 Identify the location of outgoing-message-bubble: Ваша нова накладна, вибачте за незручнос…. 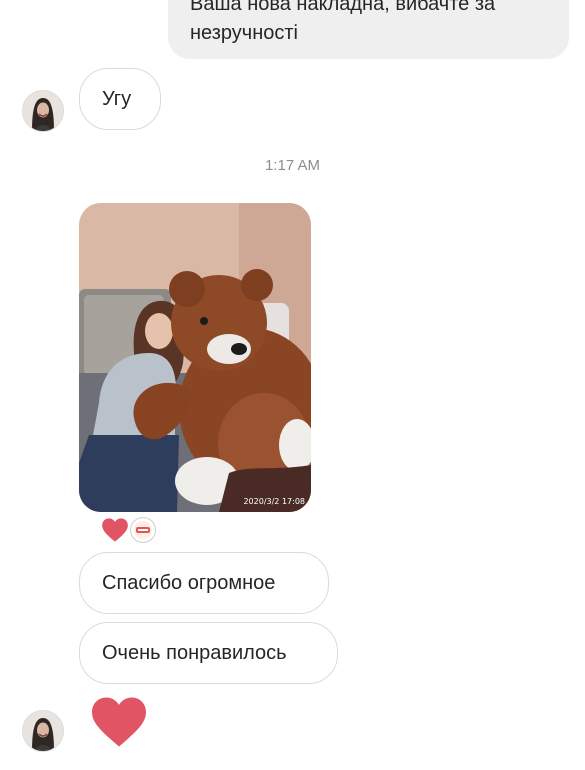
(368, 29).